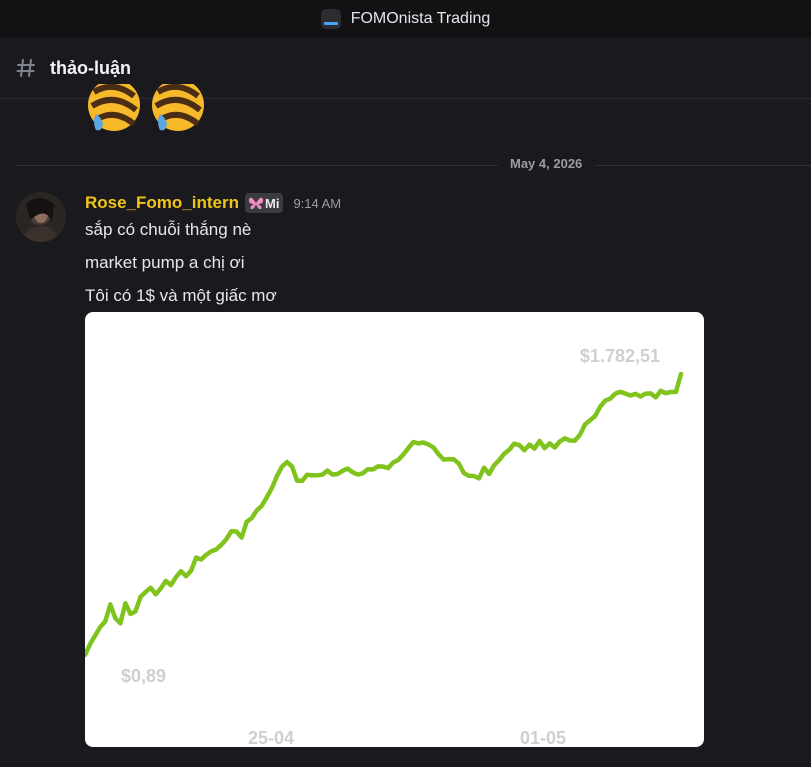 The width and height of the screenshot is (811, 767). What do you see at coordinates (165, 262) in the screenshot?
I see `message-line: market pump a chị ơi` at bounding box center [165, 262].